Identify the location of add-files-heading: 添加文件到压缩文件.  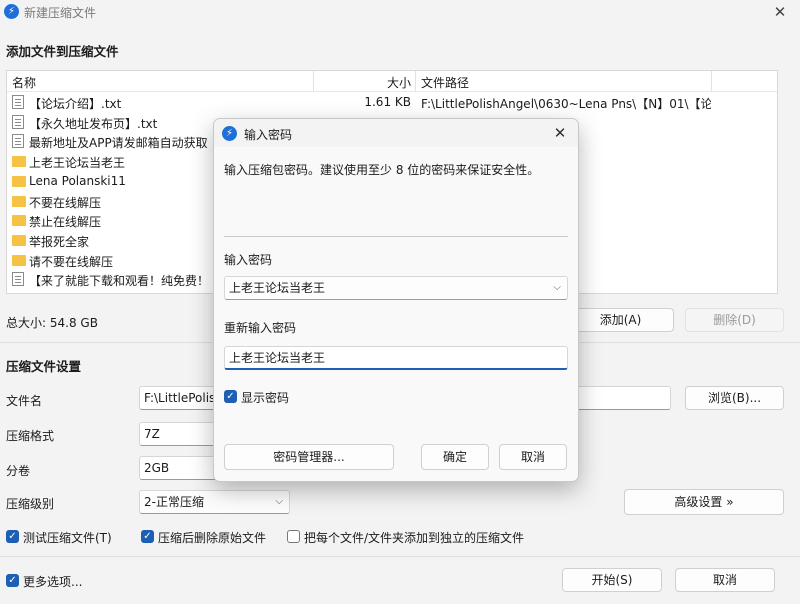
(62, 51).